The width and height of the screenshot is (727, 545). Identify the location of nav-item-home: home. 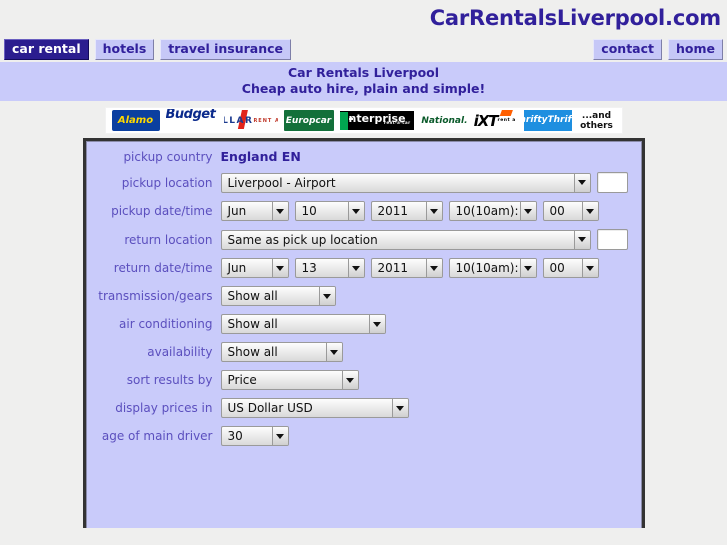
(695, 49).